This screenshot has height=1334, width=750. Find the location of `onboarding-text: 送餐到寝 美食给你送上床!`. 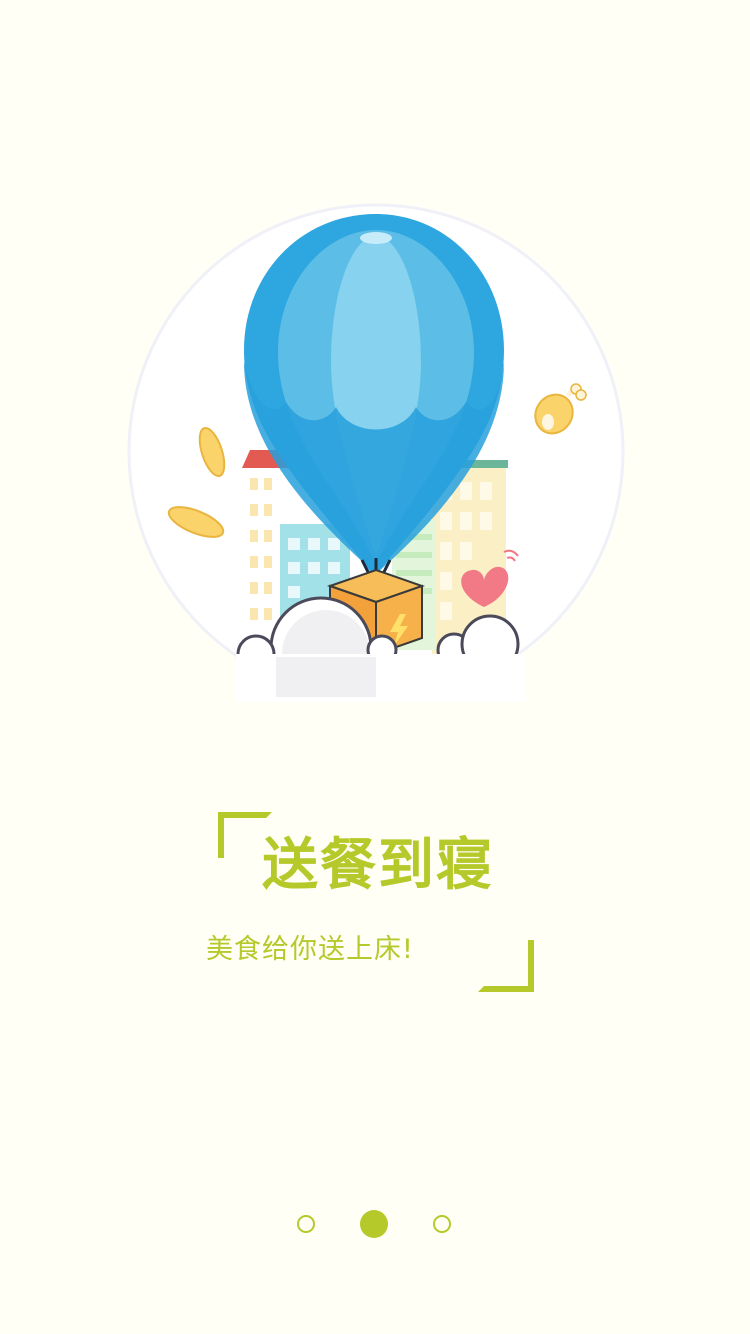

onboarding-text: 送餐到寝 美食给你送上床! is located at coordinates (375, 900).